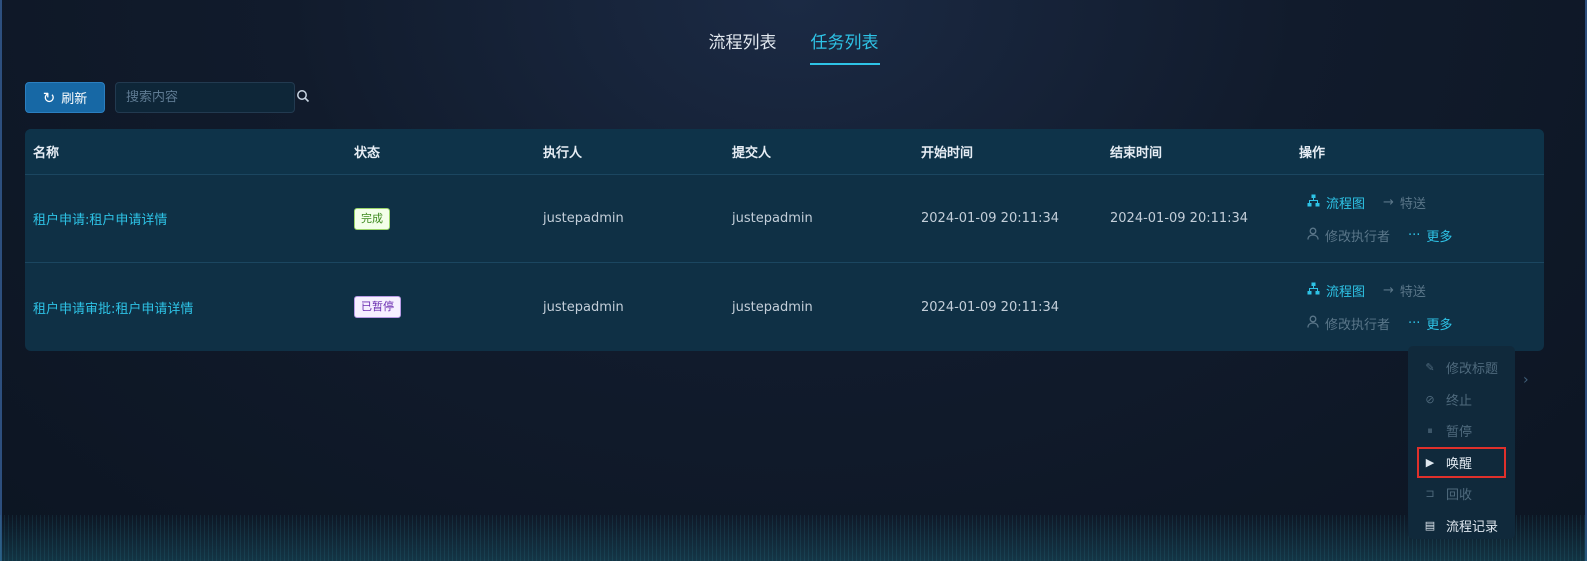 Image resolution: width=1587 pixels, height=561 pixels. What do you see at coordinates (793, 538) in the screenshot?
I see `background-wave` at bounding box center [793, 538].